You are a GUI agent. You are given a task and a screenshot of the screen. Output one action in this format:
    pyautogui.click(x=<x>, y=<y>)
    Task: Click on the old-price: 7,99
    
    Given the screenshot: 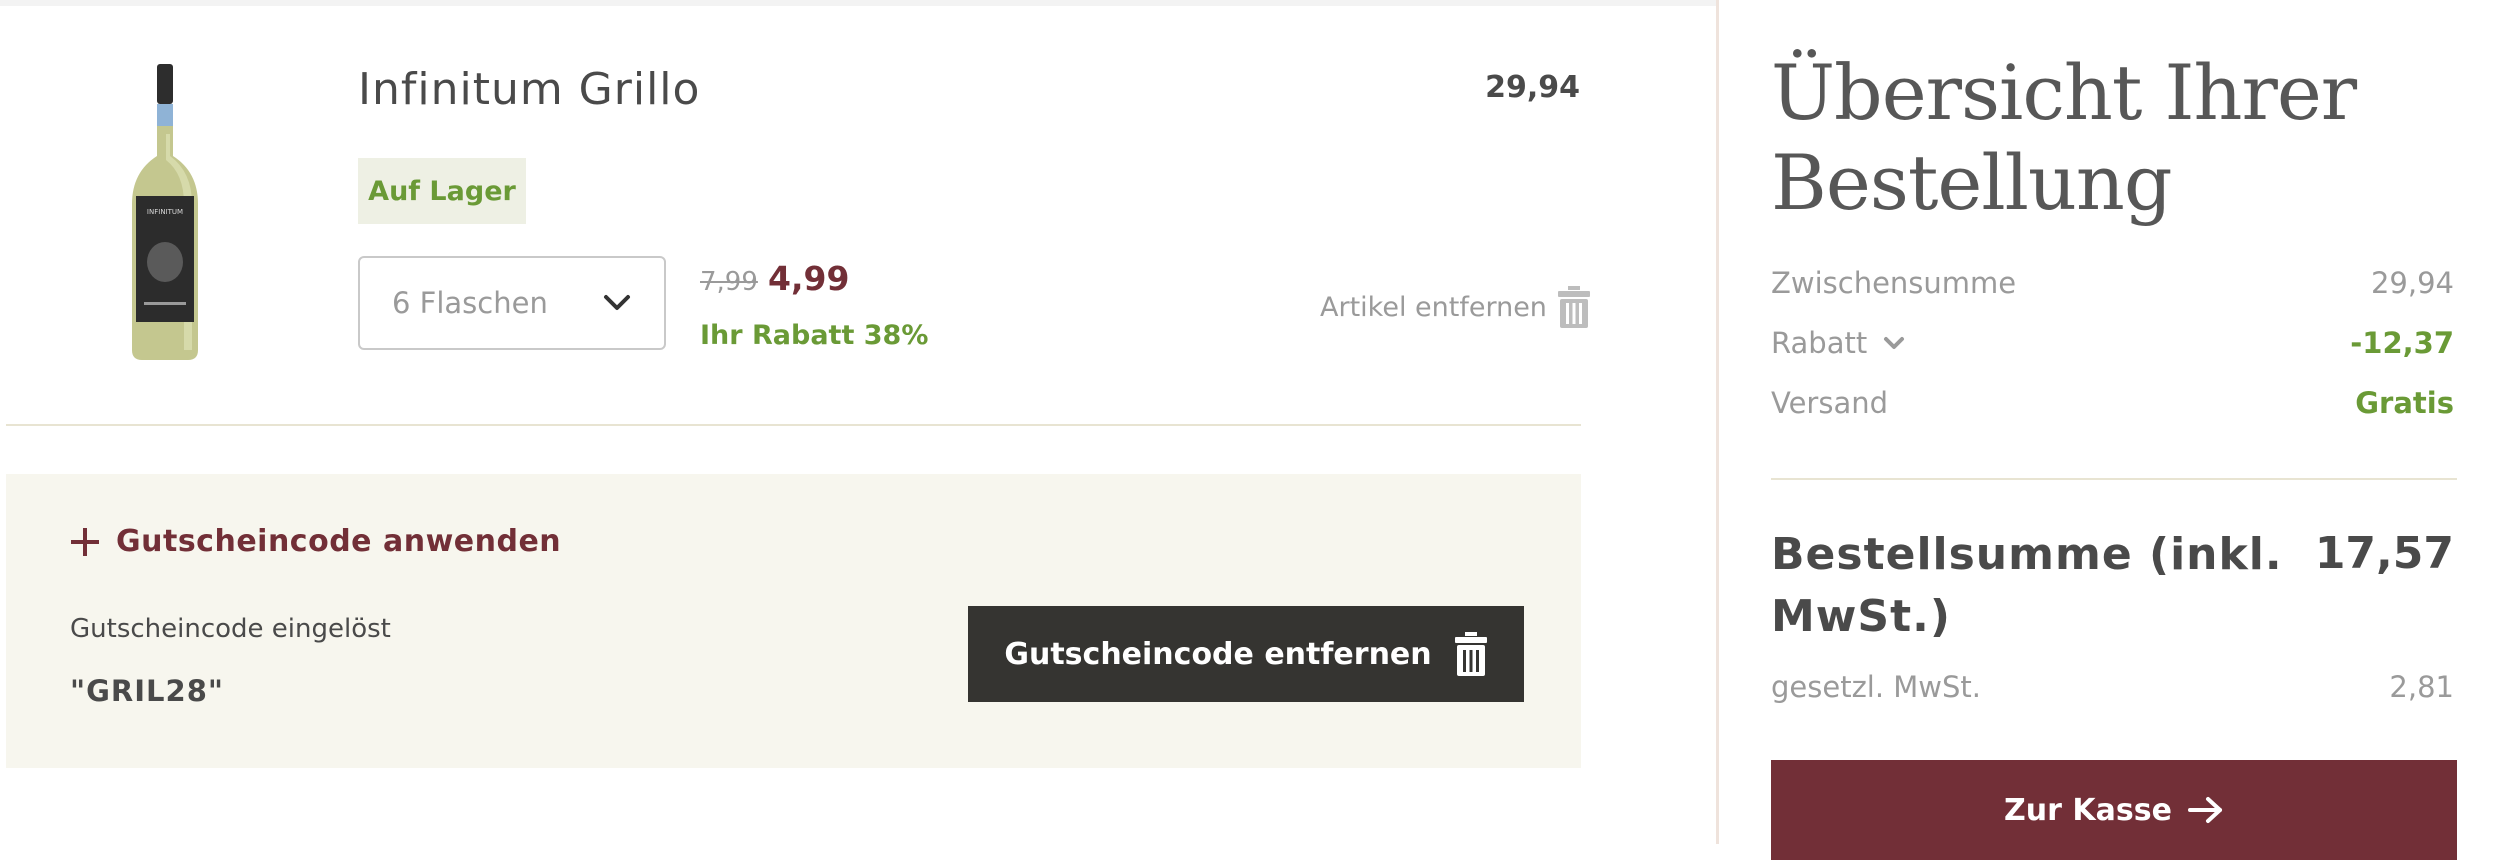 What is the action you would take?
    pyautogui.click(x=729, y=282)
    